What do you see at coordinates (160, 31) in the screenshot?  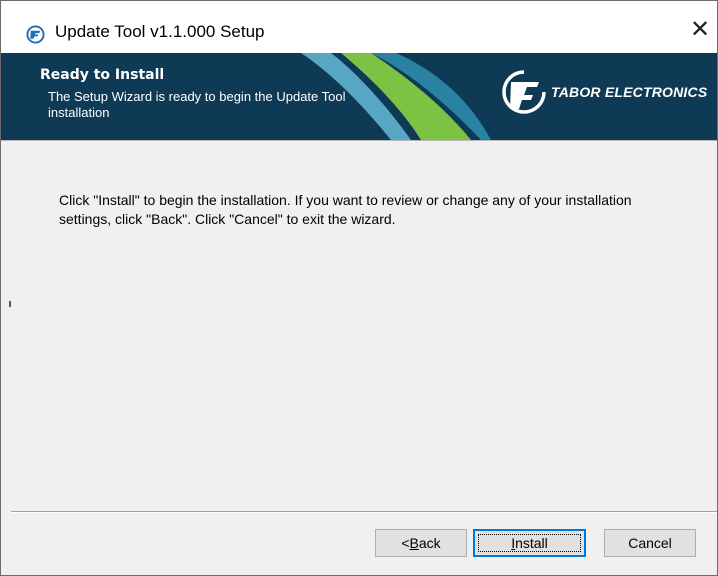 I see `window-title: Update Tool v1.1.000 Setup` at bounding box center [160, 31].